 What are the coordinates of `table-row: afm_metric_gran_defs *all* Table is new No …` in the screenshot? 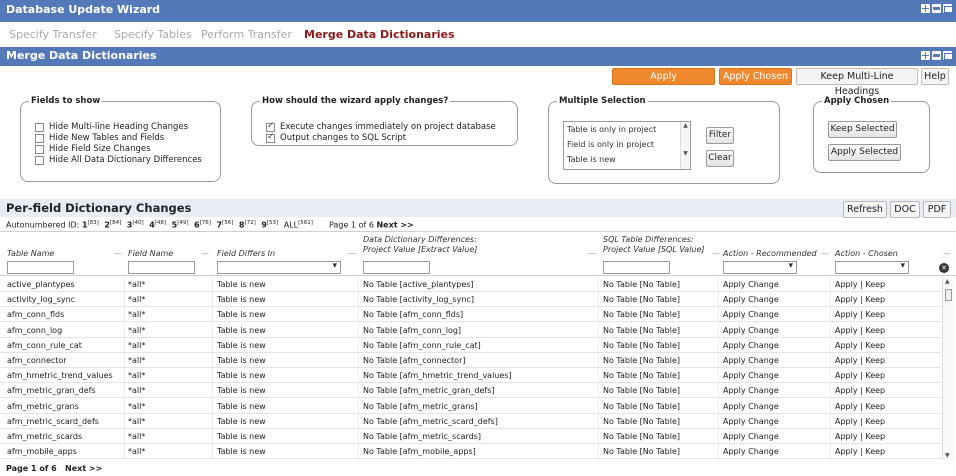 It's located at (471, 391).